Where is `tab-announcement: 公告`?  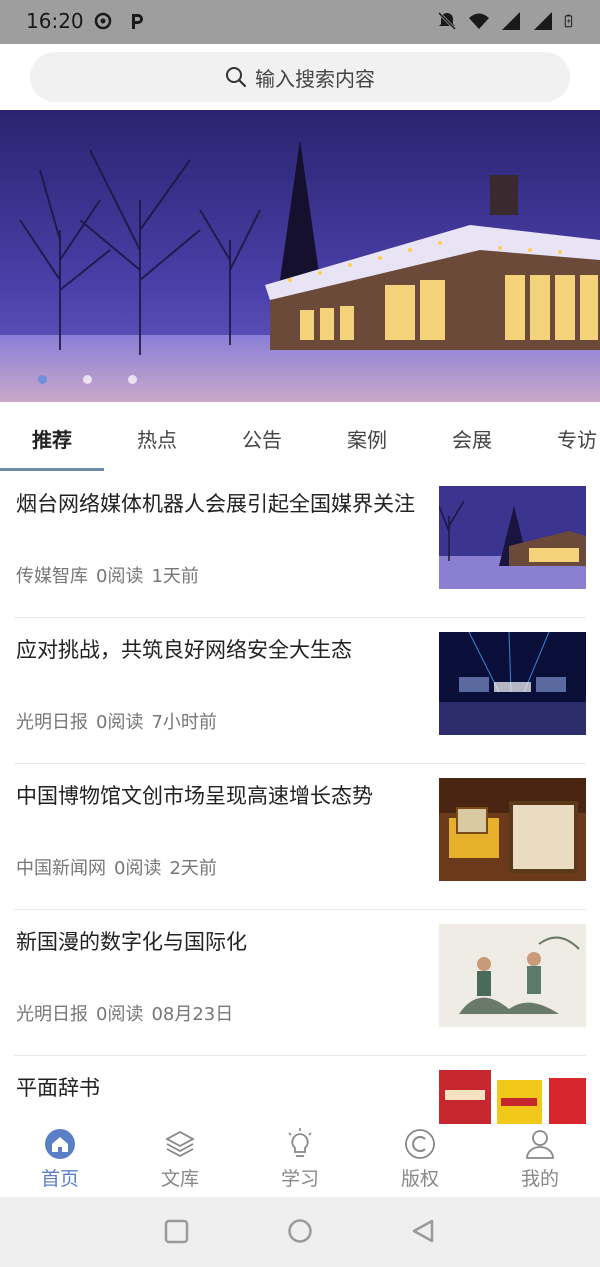
tab-announcement: 公告 is located at coordinates (262, 438).